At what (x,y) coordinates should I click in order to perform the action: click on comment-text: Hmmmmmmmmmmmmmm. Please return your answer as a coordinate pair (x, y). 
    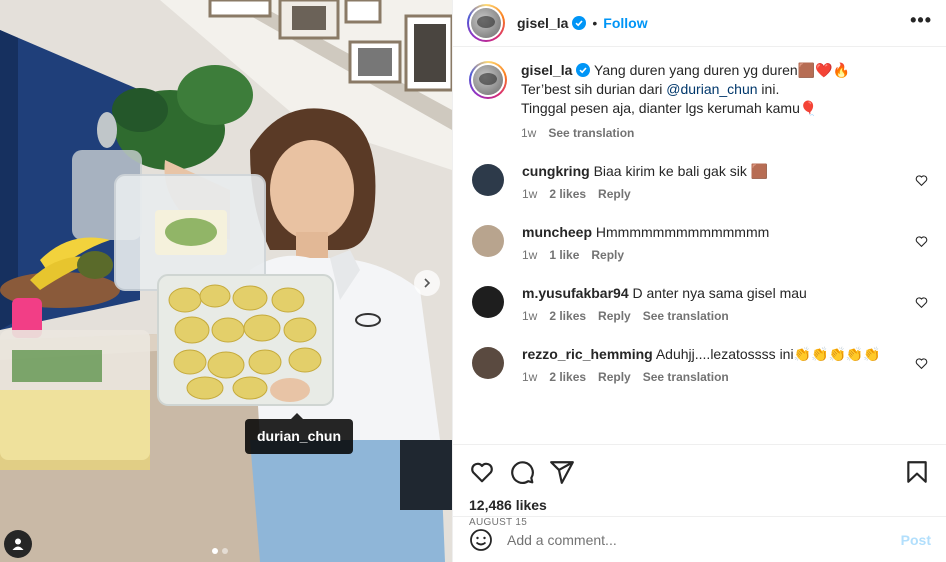
    Looking at the image, I should click on (682, 232).